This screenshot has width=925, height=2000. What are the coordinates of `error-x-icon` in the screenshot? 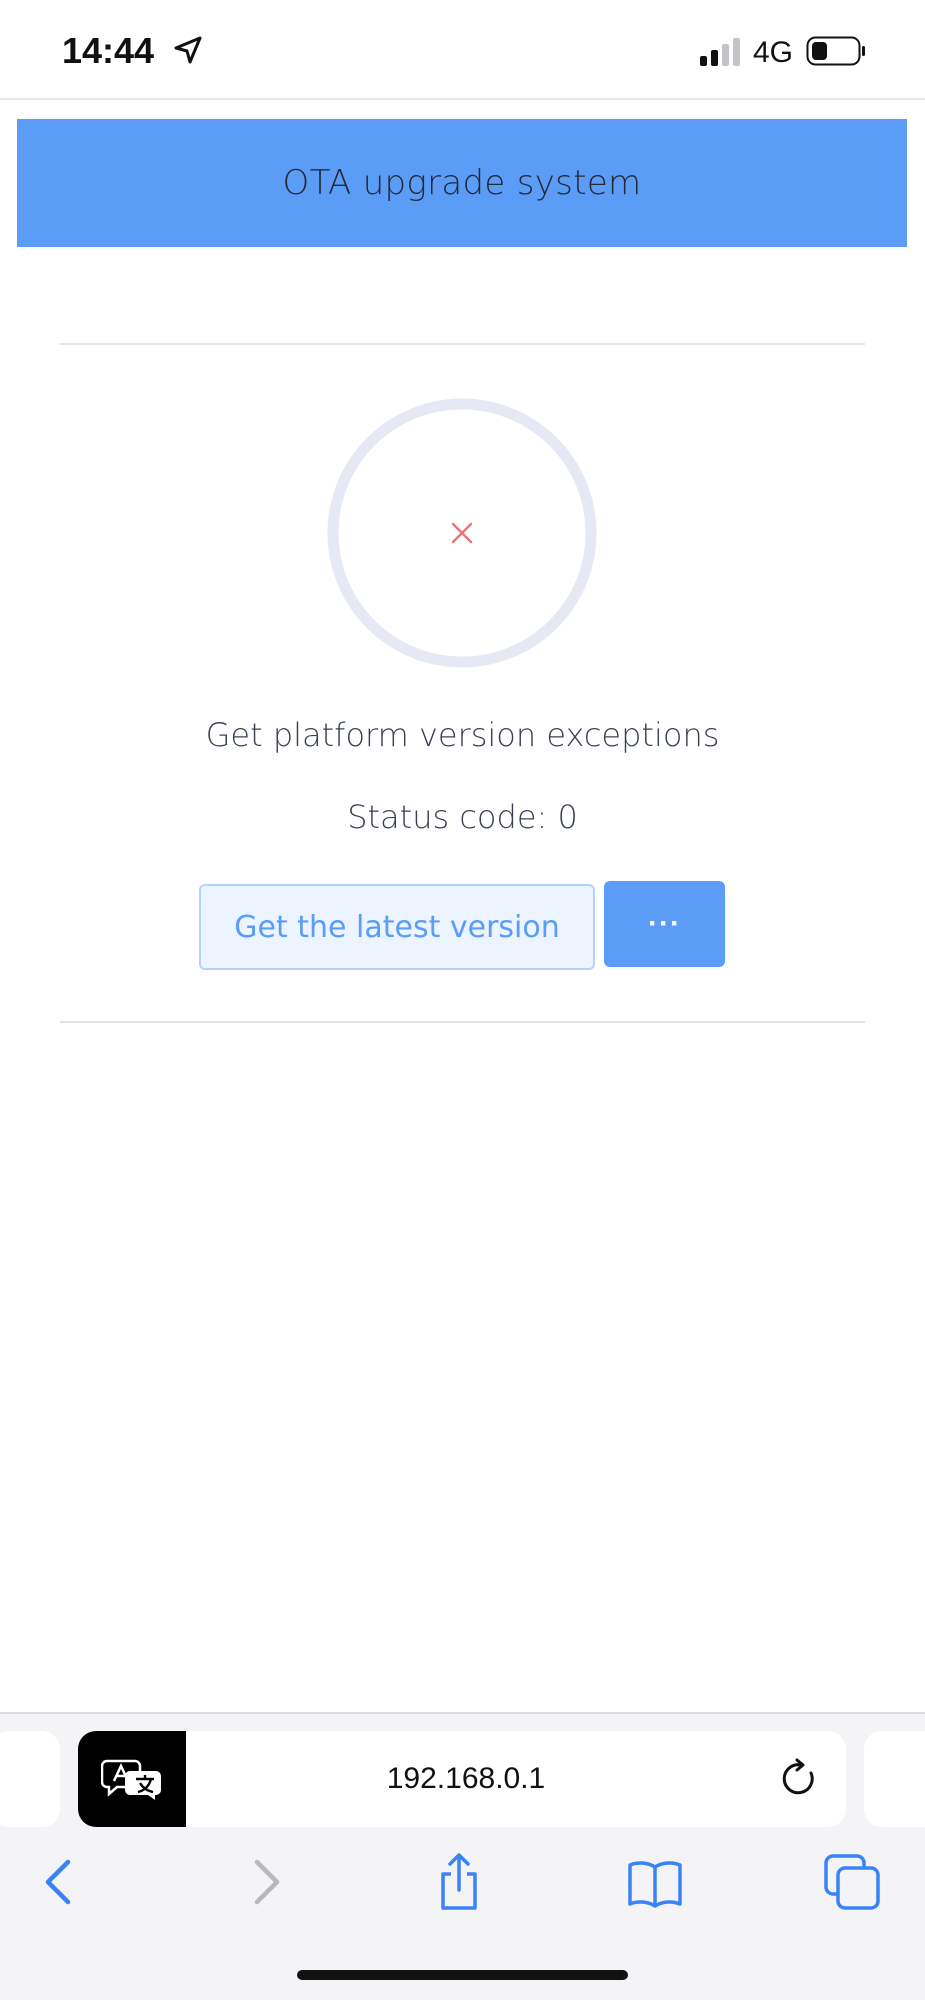 It's located at (462, 533).